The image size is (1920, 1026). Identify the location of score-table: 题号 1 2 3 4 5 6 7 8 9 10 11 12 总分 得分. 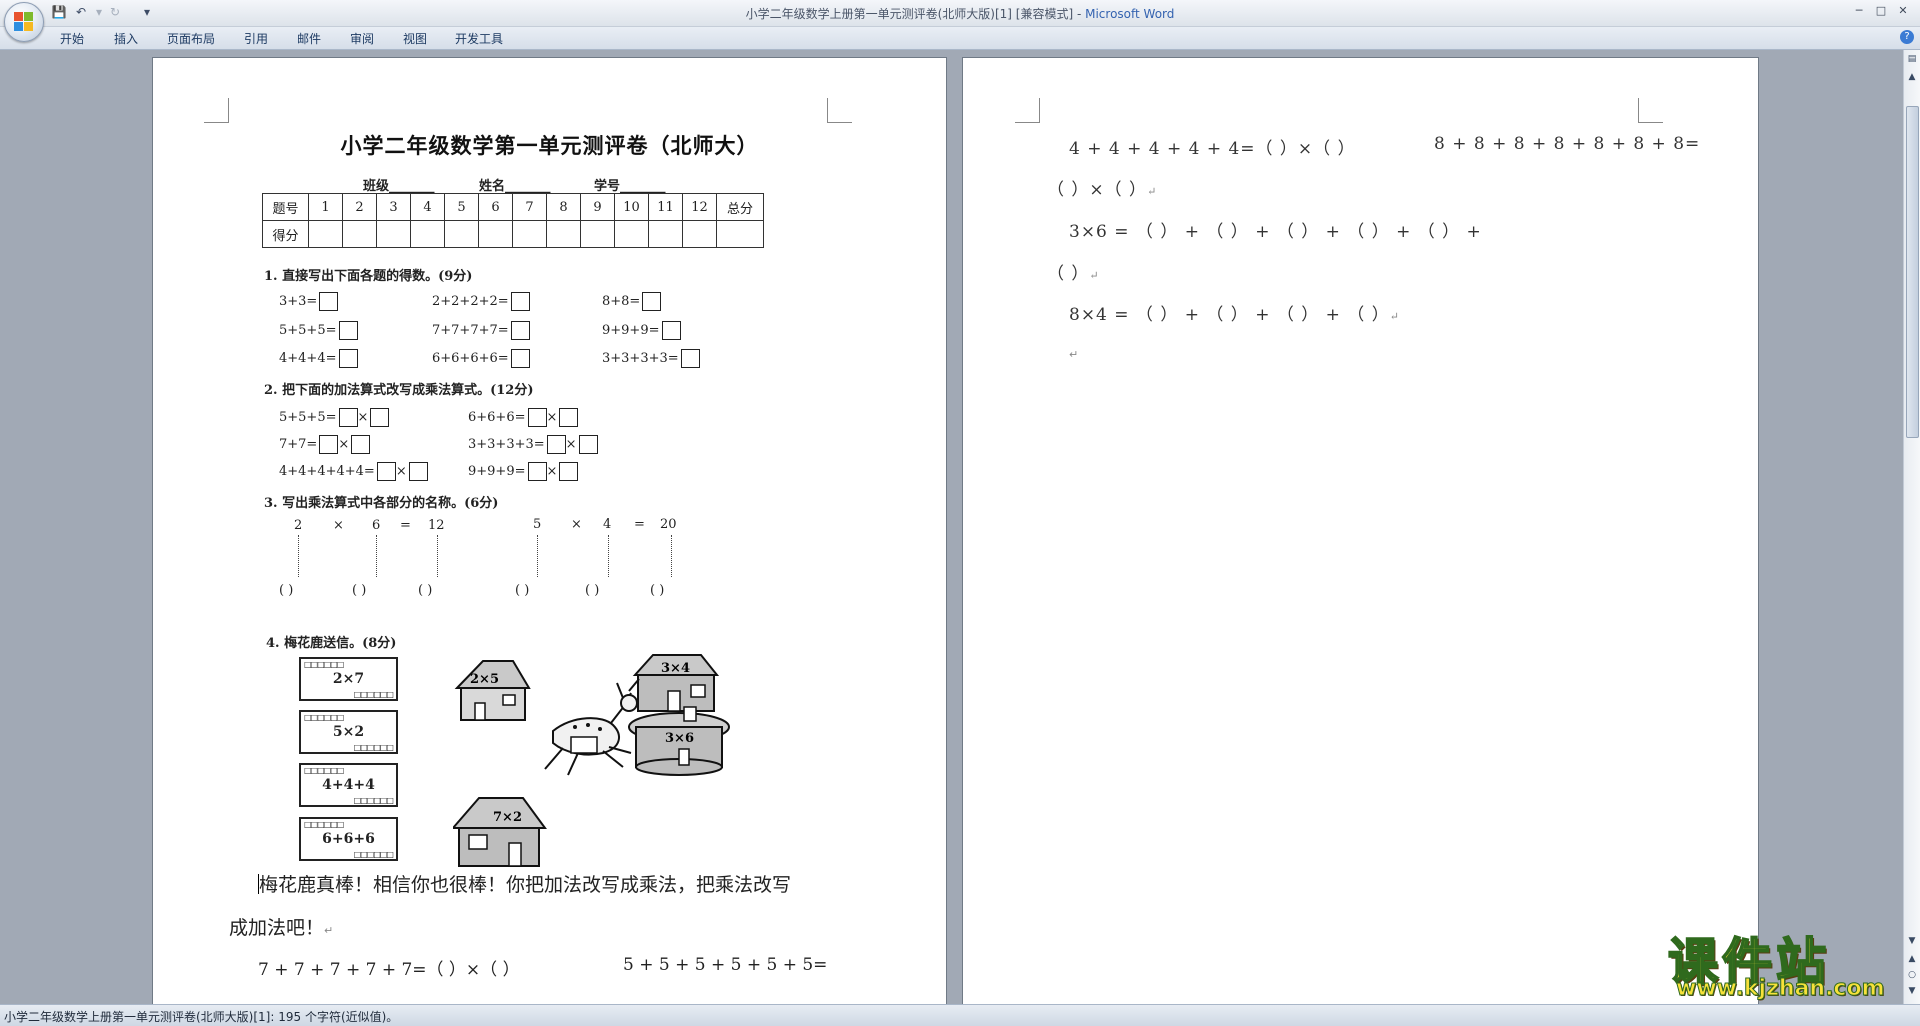
(513, 220).